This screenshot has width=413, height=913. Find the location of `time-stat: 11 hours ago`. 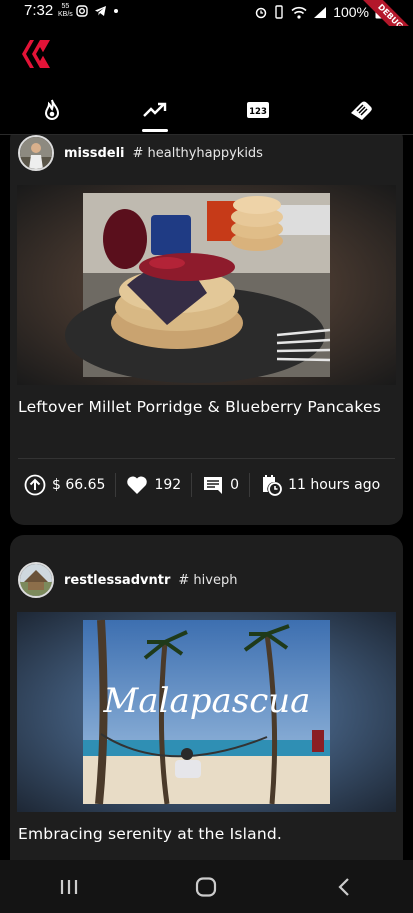

time-stat: 11 hours ago is located at coordinates (319, 485).